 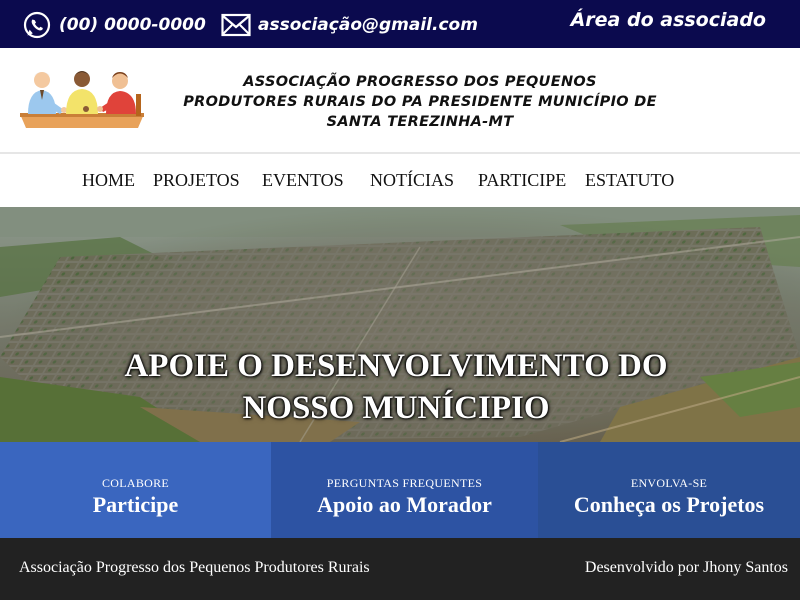 I want to click on card-projetos: ENVOLVA-SE Conheça os Projetos, so click(x=669, y=490).